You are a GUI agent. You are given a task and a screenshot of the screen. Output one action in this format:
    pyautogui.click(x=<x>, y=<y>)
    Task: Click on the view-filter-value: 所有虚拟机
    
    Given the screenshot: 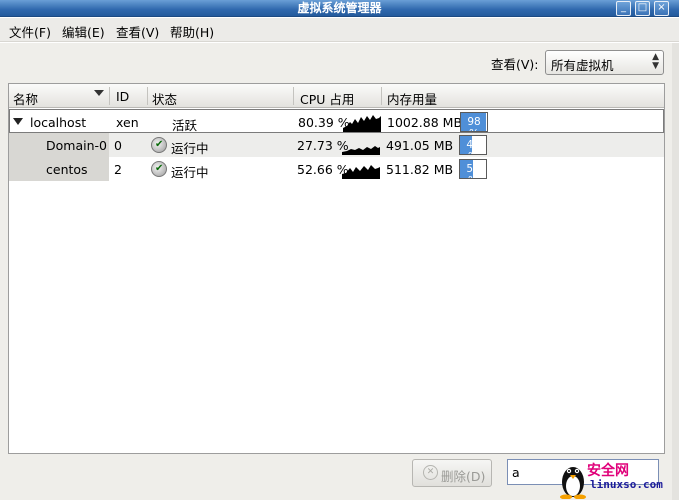 What is the action you would take?
    pyautogui.click(x=582, y=65)
    